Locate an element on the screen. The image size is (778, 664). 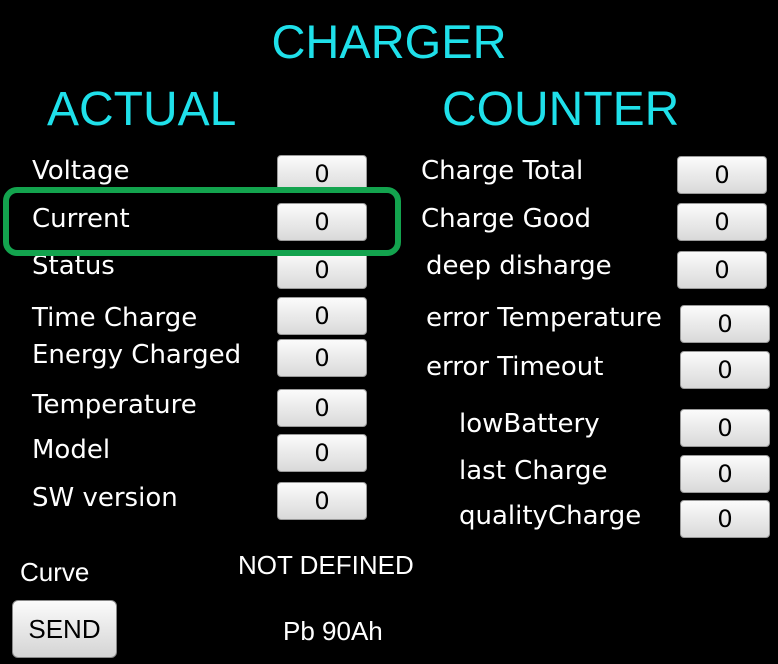
low-battery-label: lowBattery is located at coordinates (529, 424).